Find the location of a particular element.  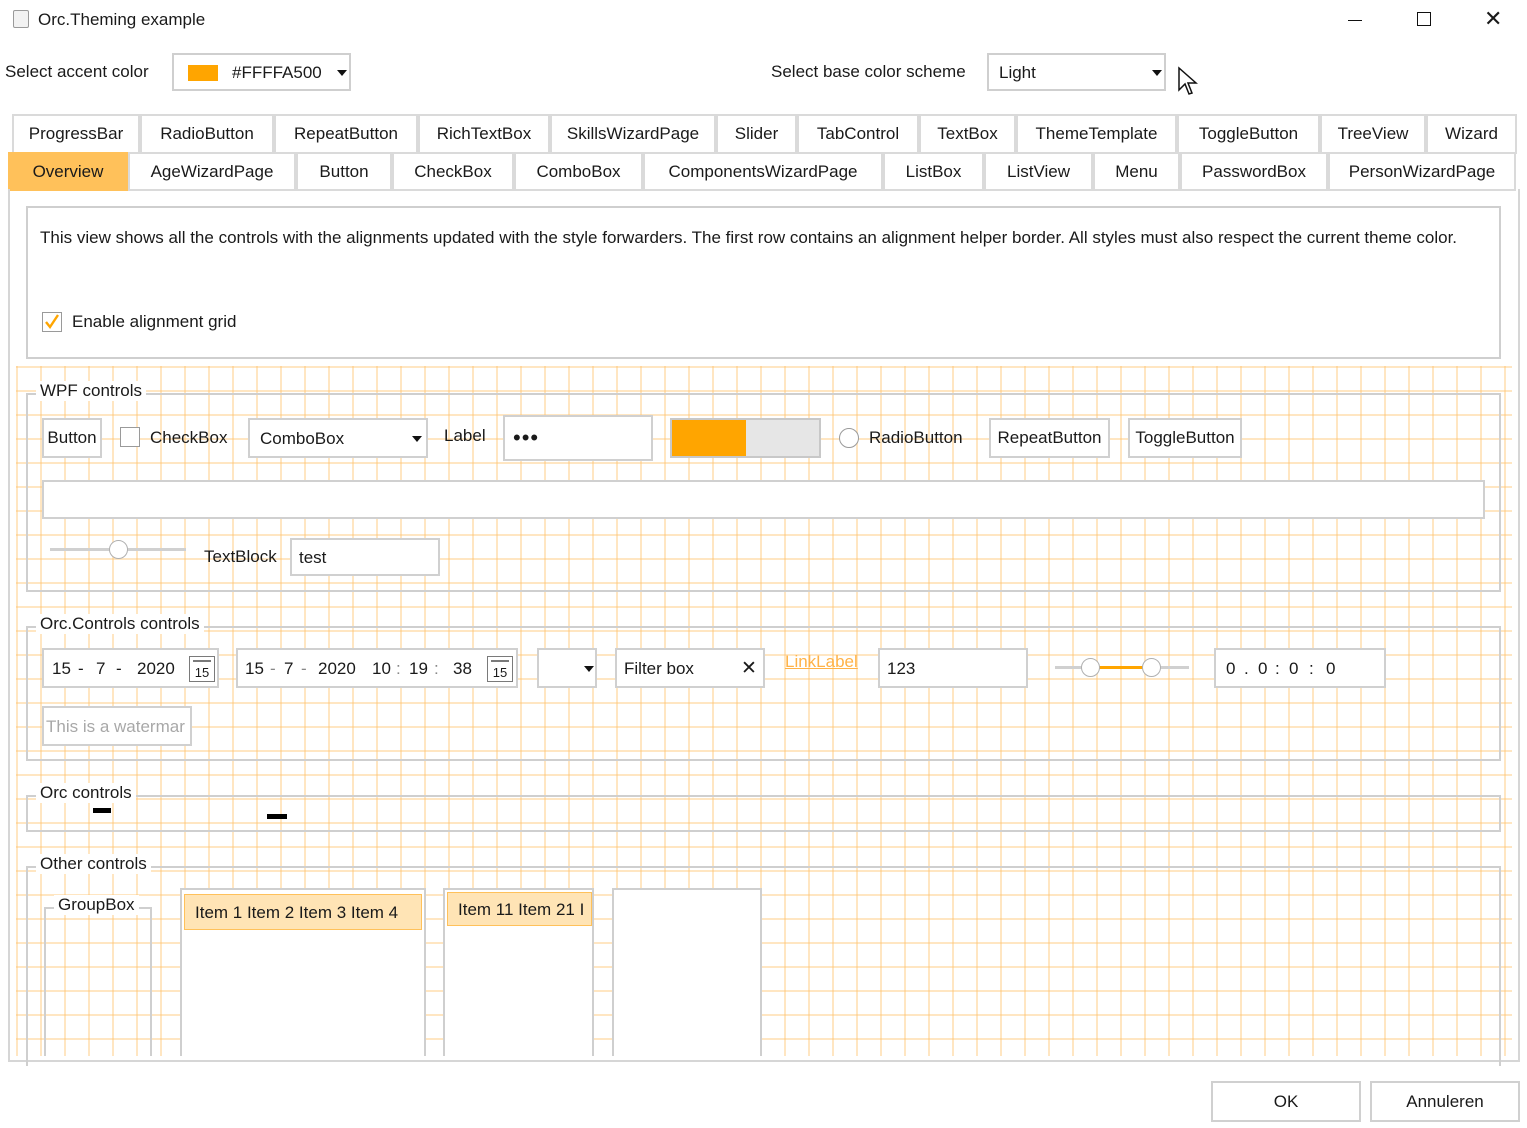

datetime-hour: 10 is located at coordinates (381, 668).